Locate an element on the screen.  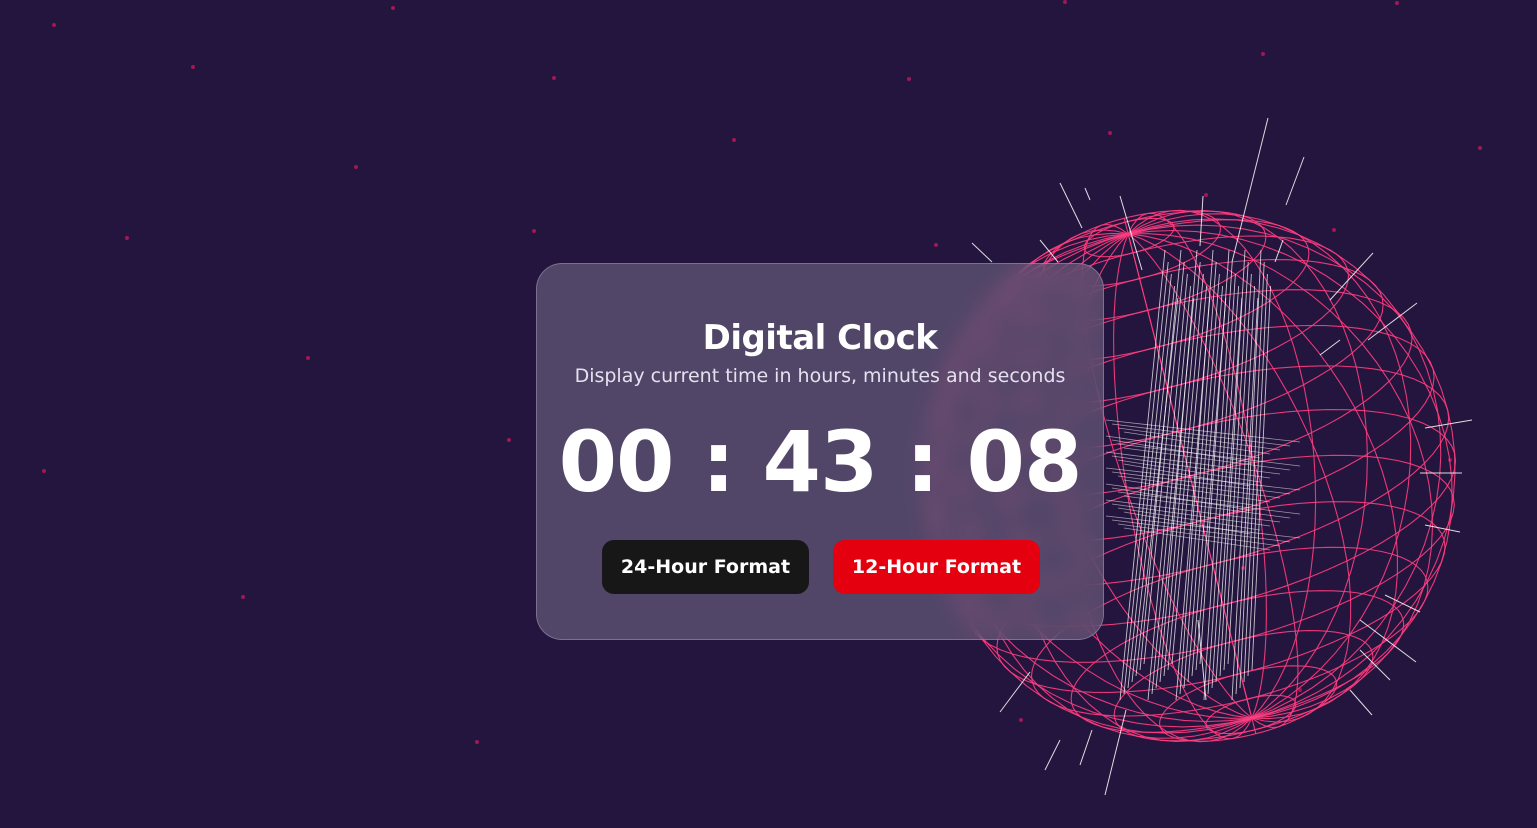
format-12-hour-button: 12-Hour Format is located at coordinates (936, 567).